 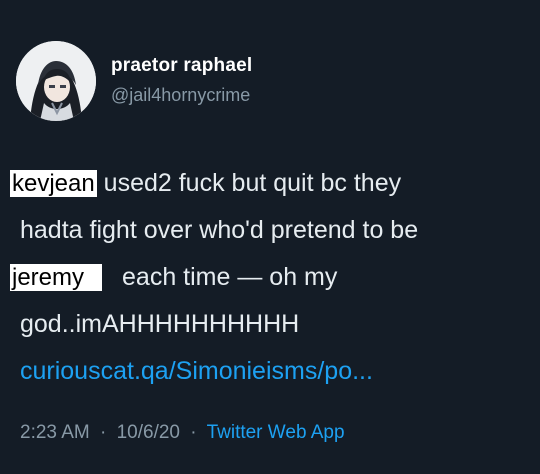 What do you see at coordinates (181, 66) in the screenshot?
I see `display-name: praetor raphael` at bounding box center [181, 66].